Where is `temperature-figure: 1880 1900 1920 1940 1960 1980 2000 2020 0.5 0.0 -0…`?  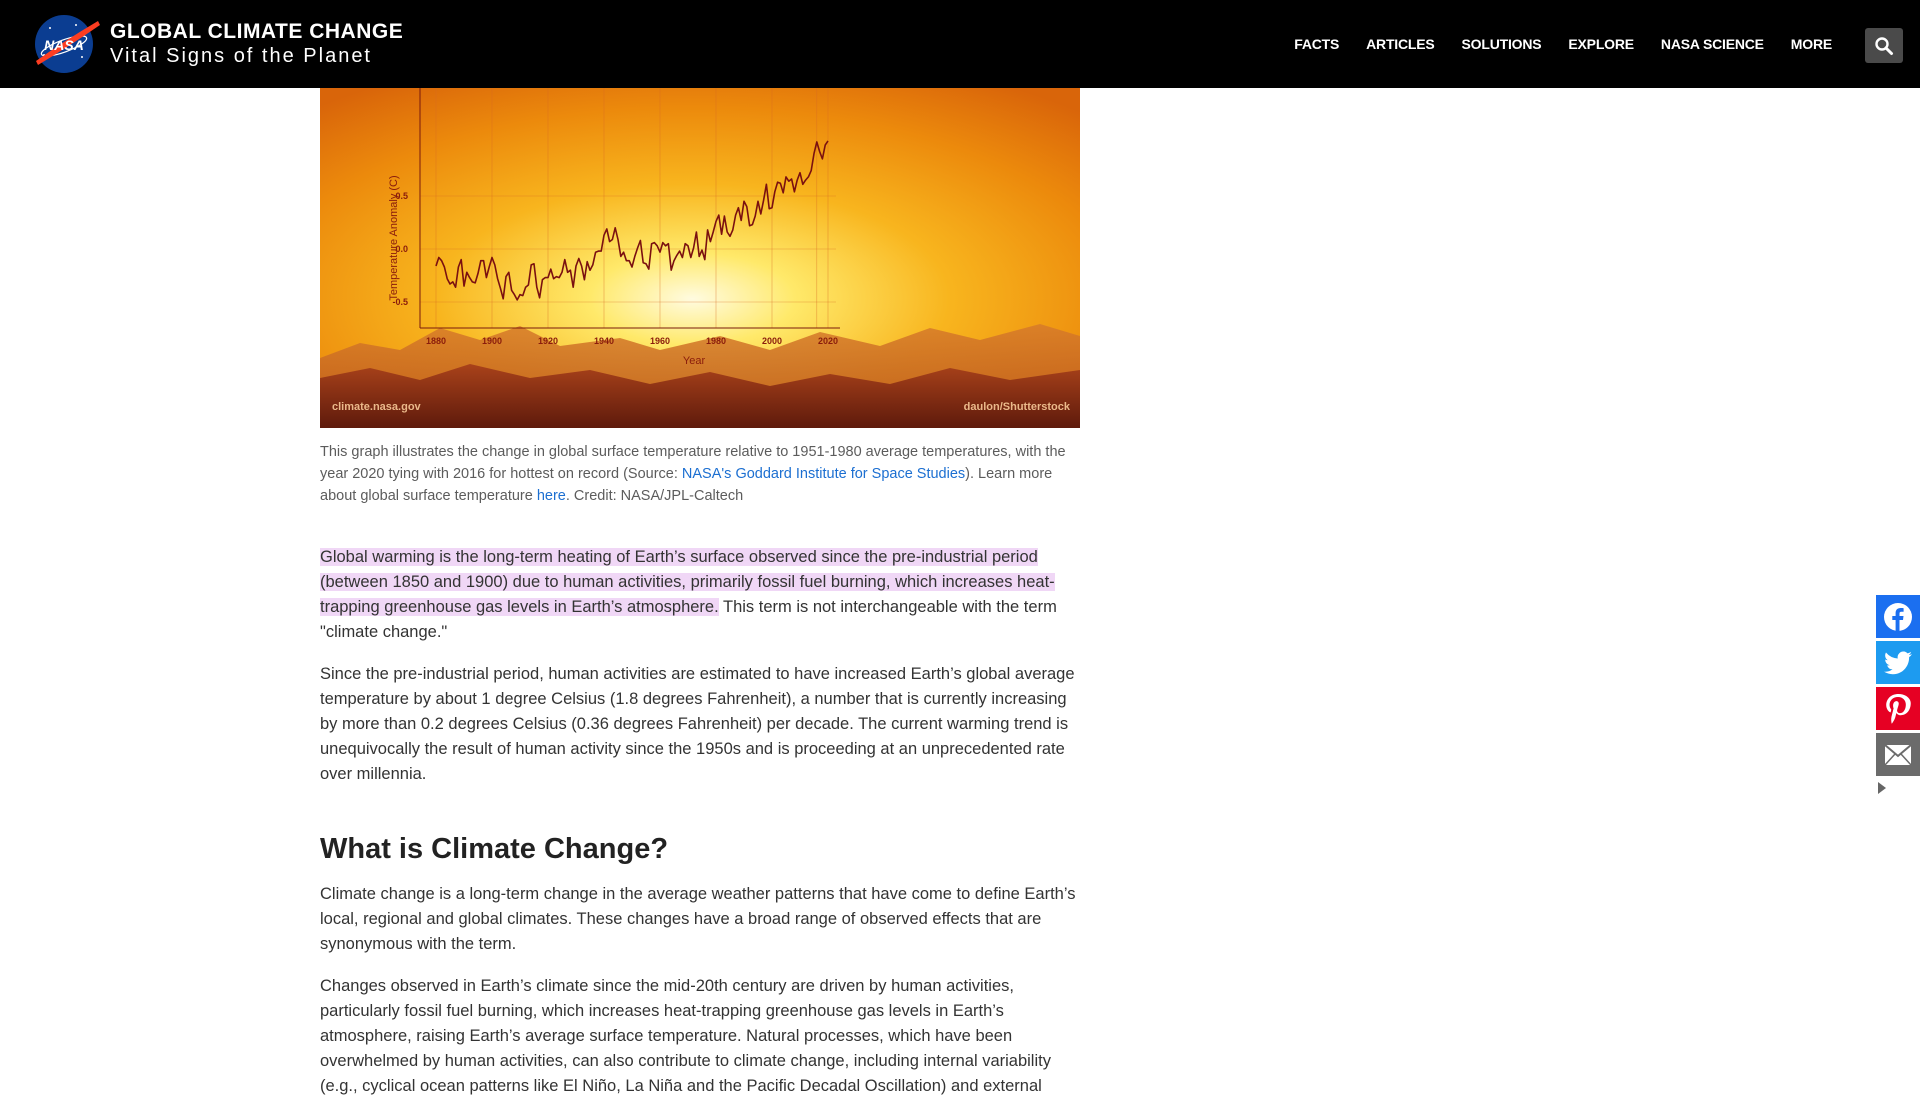 temperature-figure: 1880 1900 1920 1940 1960 1980 2000 2020 0.5 0.0 -0… is located at coordinates (700, 258).